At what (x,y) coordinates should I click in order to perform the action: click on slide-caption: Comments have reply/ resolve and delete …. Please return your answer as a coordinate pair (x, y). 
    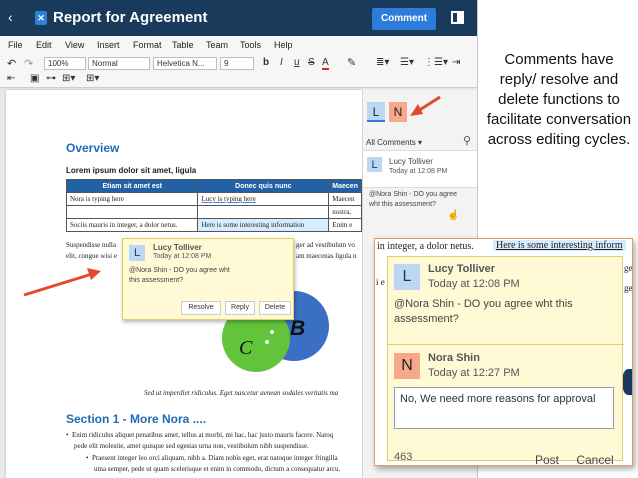
    Looking at the image, I should click on (559, 99).